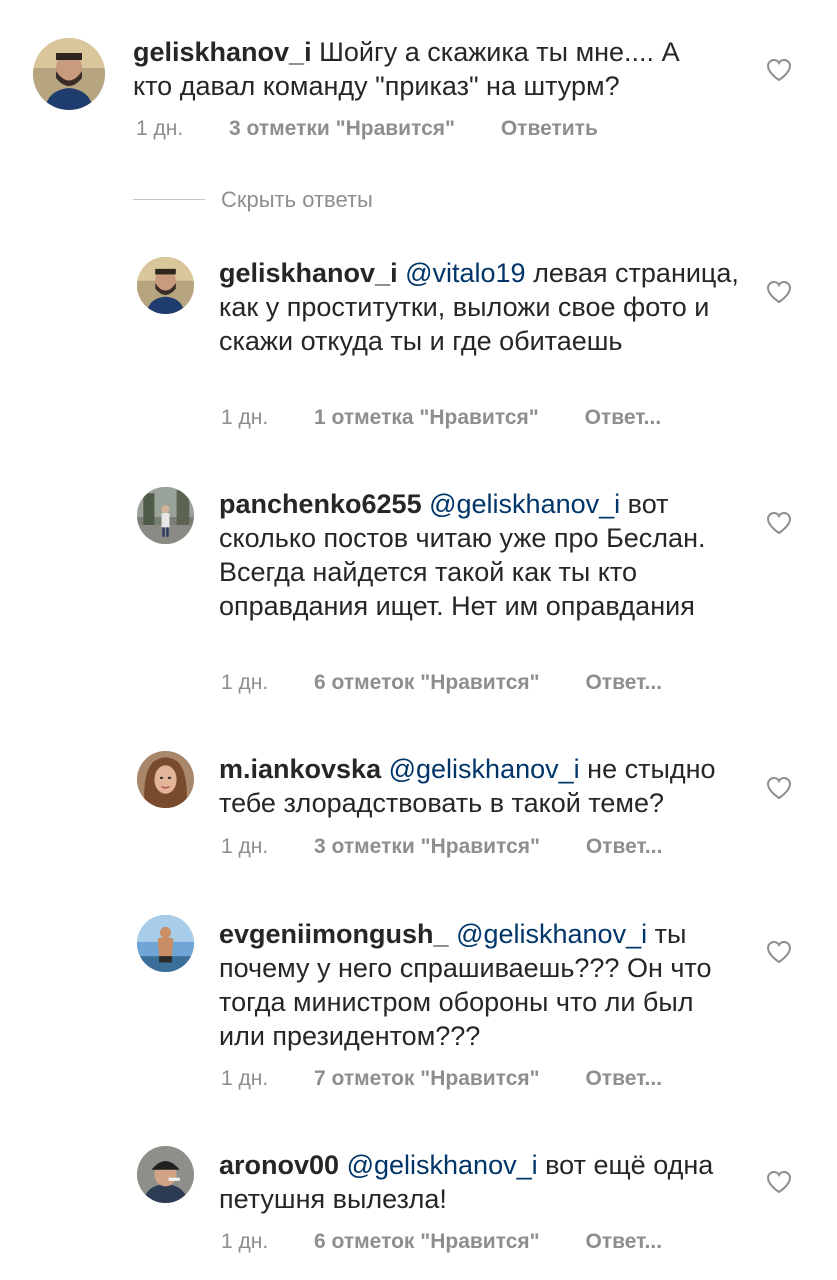  I want to click on reply-button: Ответить, so click(549, 129).